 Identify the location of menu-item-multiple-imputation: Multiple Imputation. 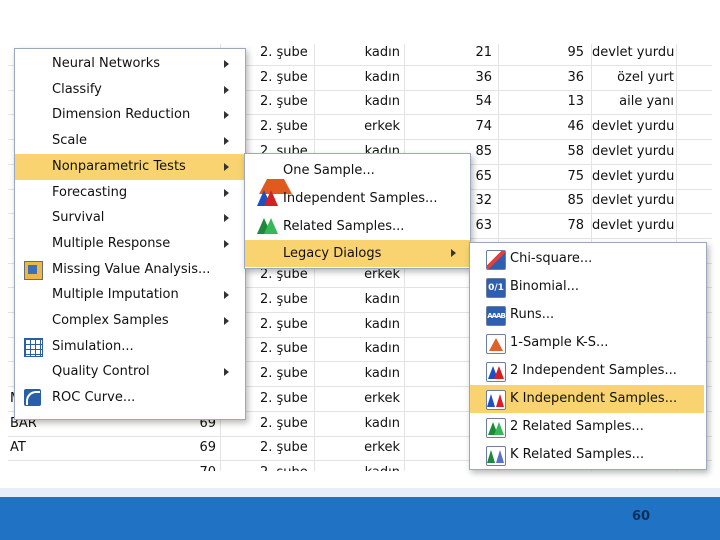
(130, 295).